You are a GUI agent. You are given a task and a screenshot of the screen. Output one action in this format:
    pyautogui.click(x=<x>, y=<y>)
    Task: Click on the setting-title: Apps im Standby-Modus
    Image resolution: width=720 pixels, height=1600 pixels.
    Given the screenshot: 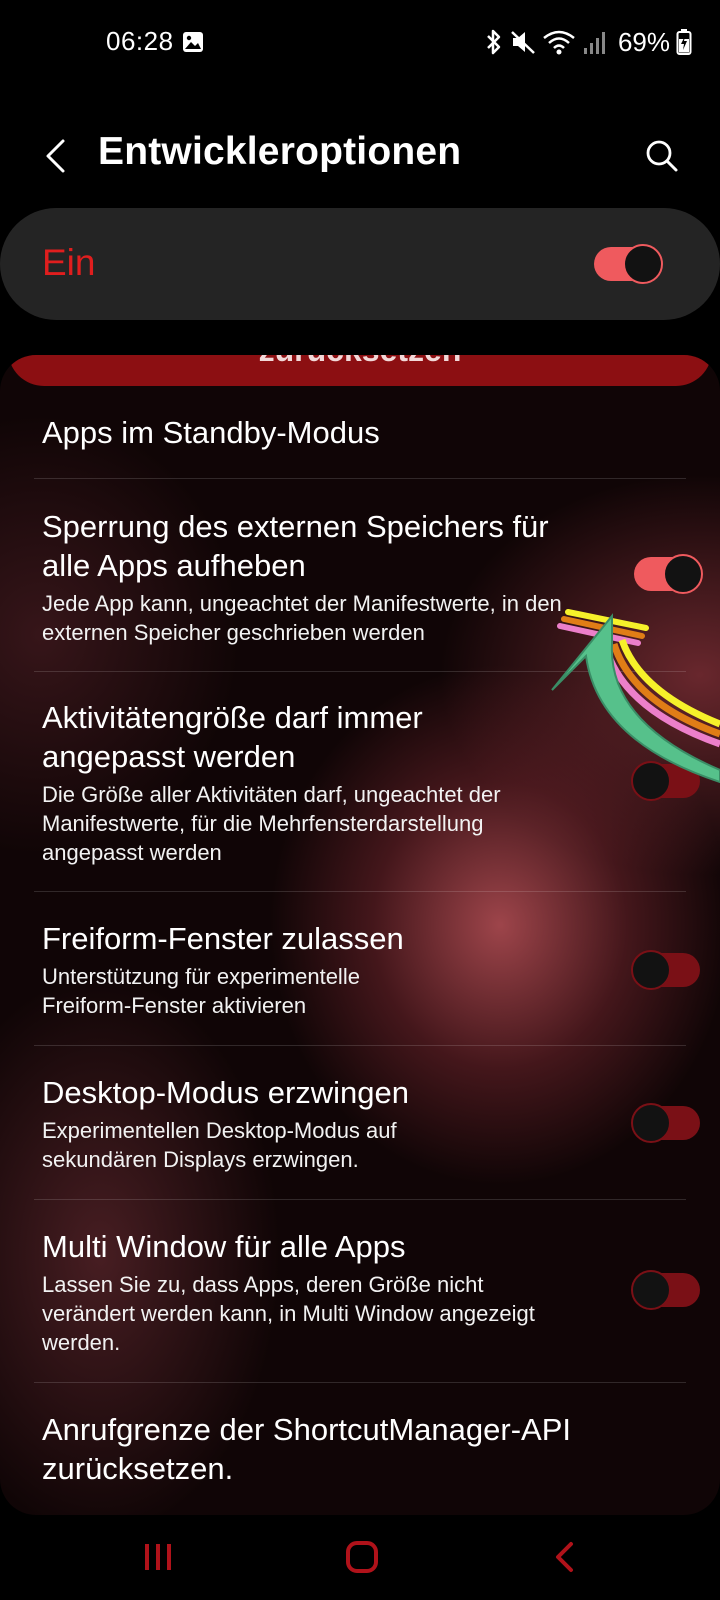 What is the action you would take?
    pyautogui.click(x=211, y=432)
    